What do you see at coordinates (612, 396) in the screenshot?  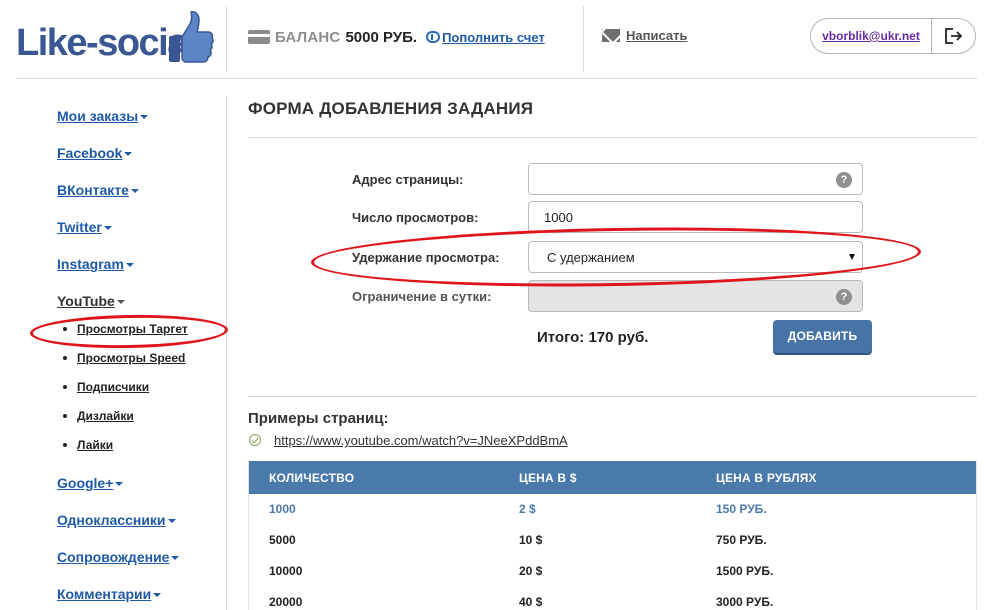 I see `section-divider` at bounding box center [612, 396].